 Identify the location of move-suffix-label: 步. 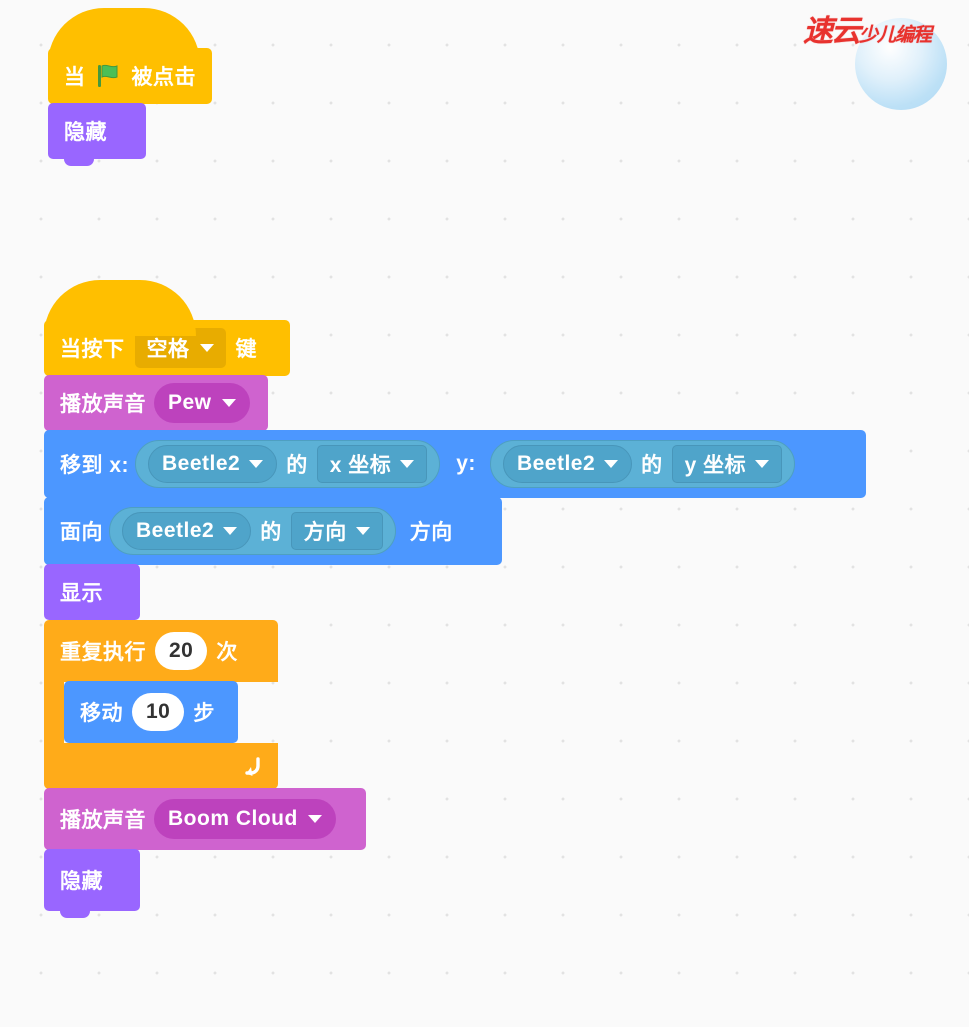
(204, 713).